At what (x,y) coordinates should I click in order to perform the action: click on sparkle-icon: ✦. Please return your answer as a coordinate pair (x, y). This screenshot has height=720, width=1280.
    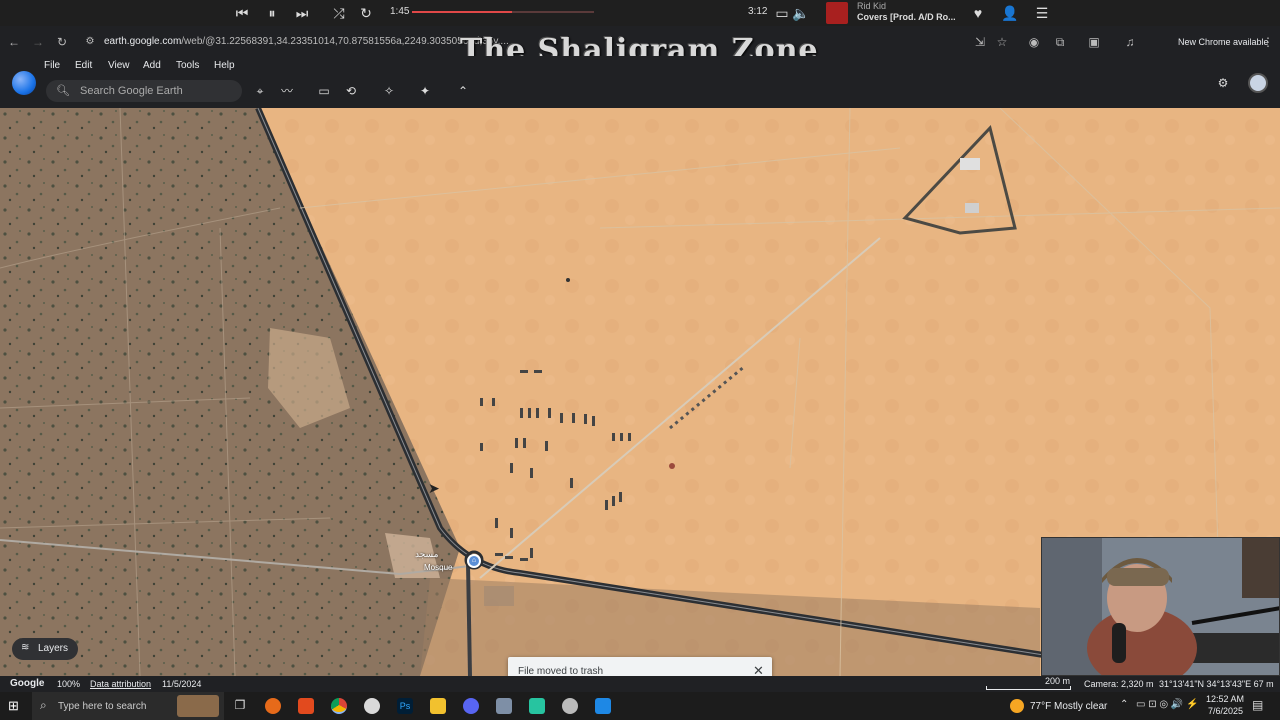
    Looking at the image, I should click on (425, 91).